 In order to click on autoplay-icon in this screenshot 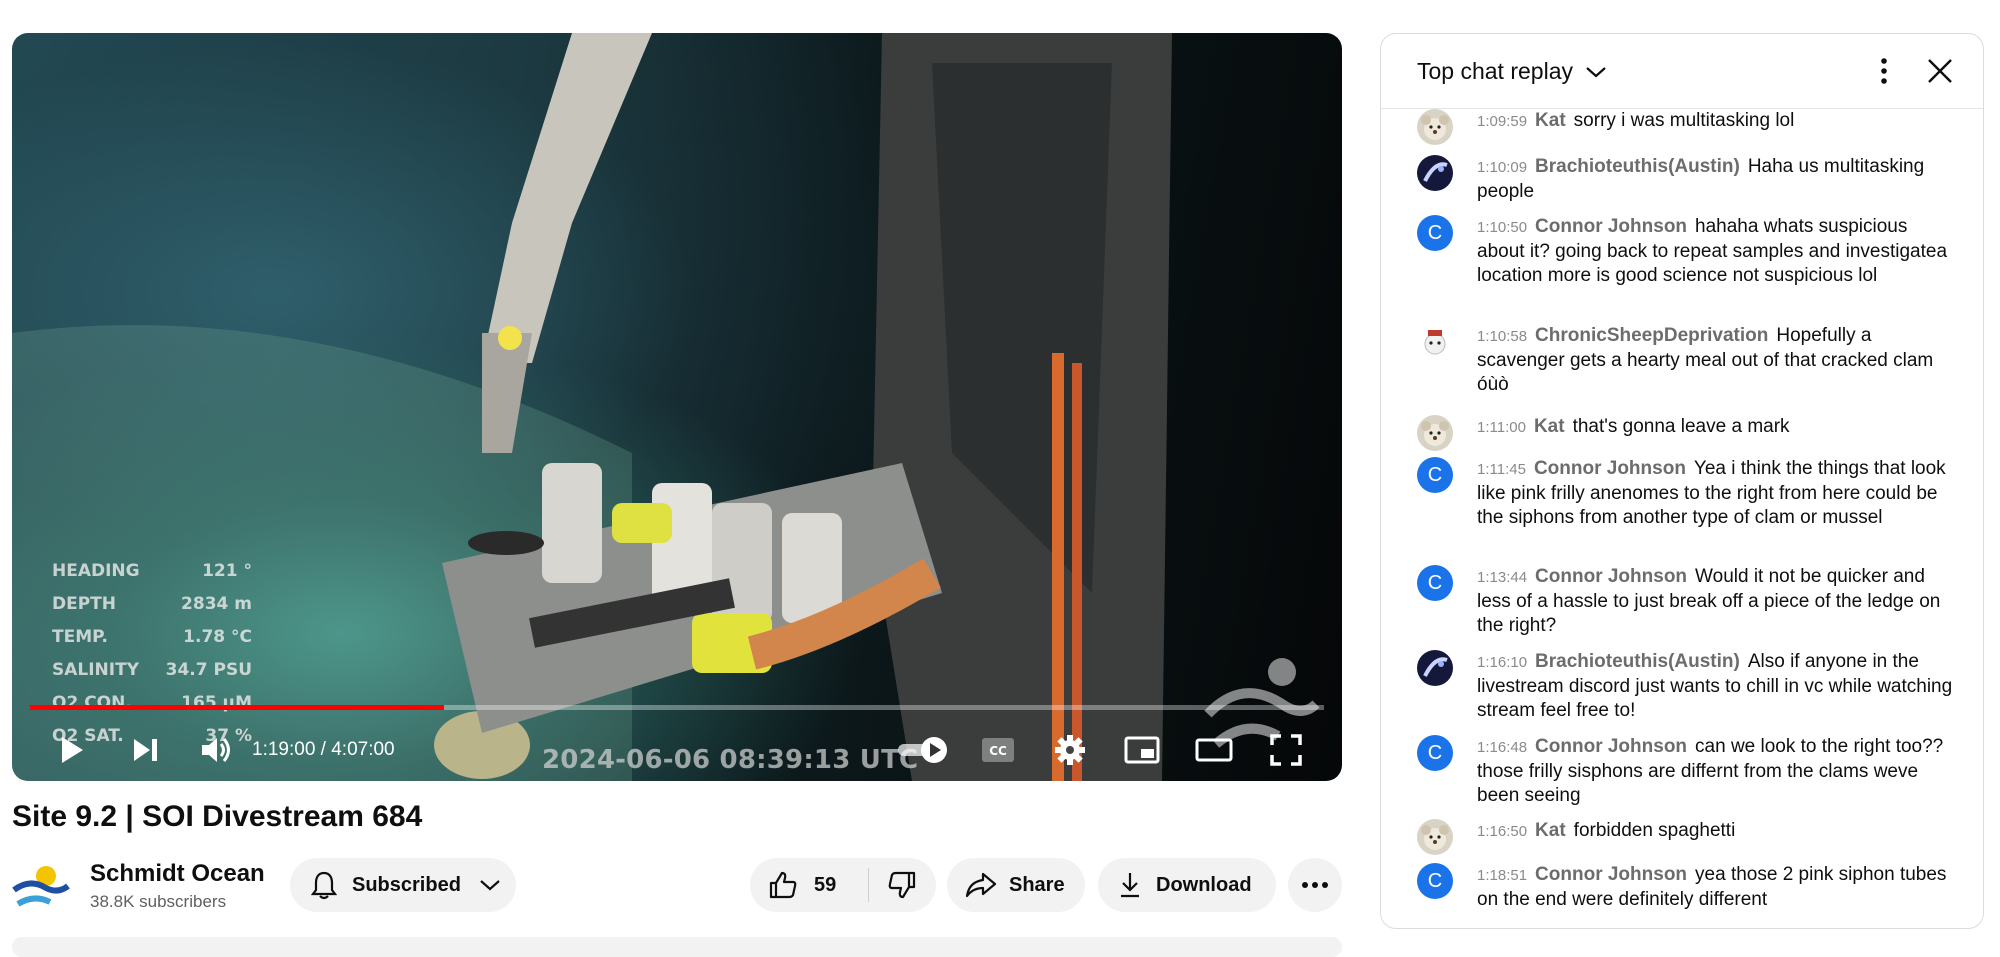, I will do `click(922, 750)`.